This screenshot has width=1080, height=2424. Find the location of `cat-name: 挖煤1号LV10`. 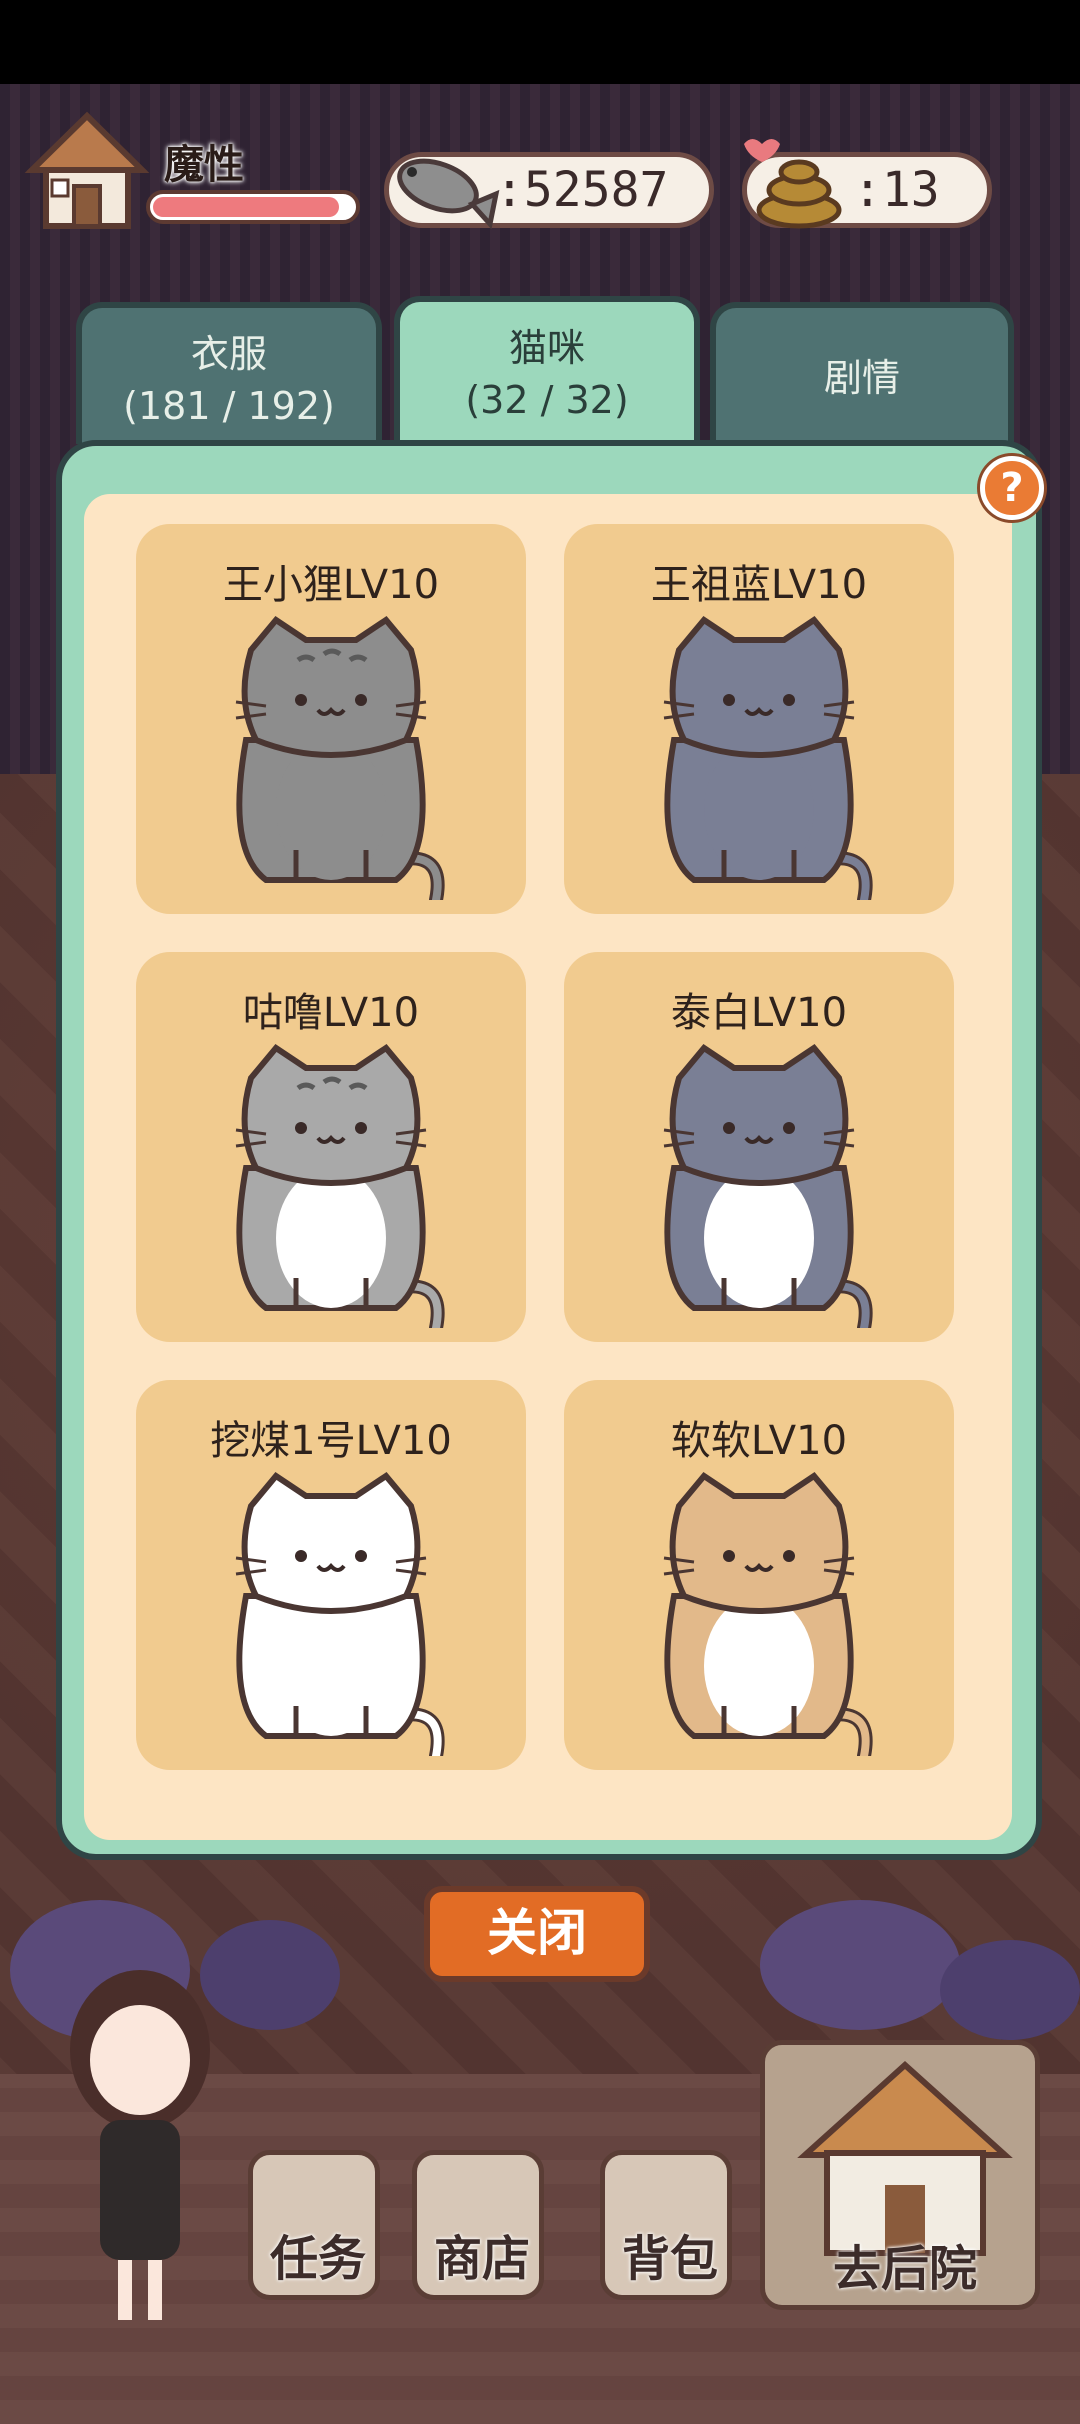

cat-name: 挖煤1号LV10 is located at coordinates (331, 1441).